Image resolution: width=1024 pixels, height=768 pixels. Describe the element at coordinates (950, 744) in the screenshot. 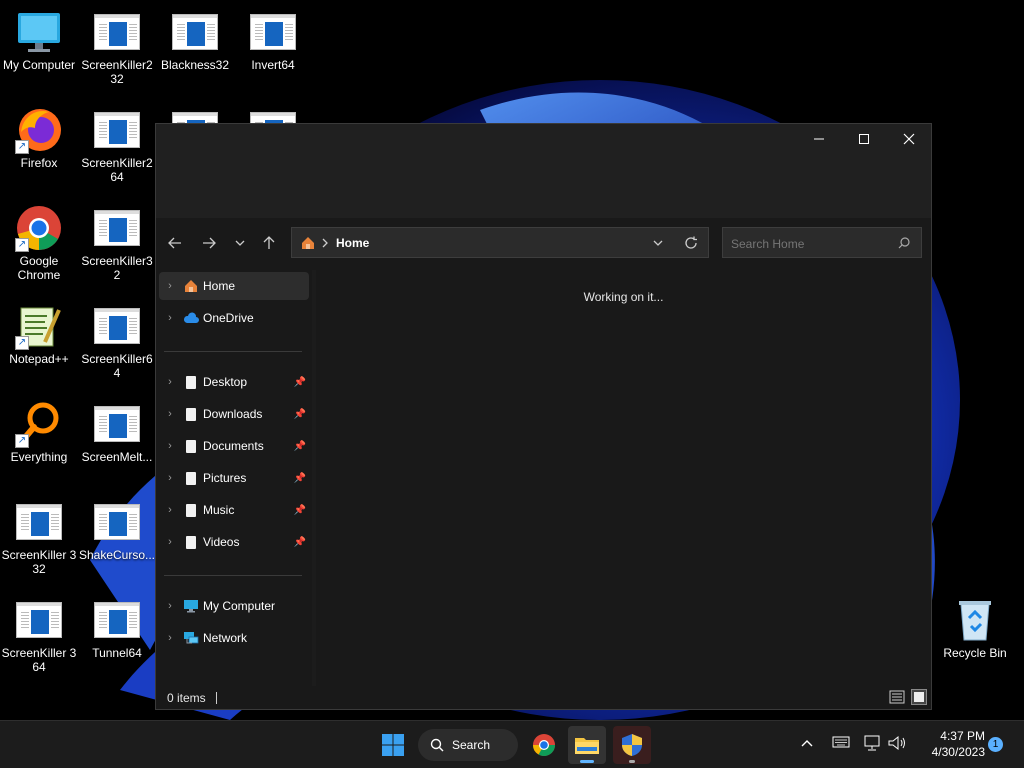

I see `clock: 4:37 PM 4/30/2023` at that location.